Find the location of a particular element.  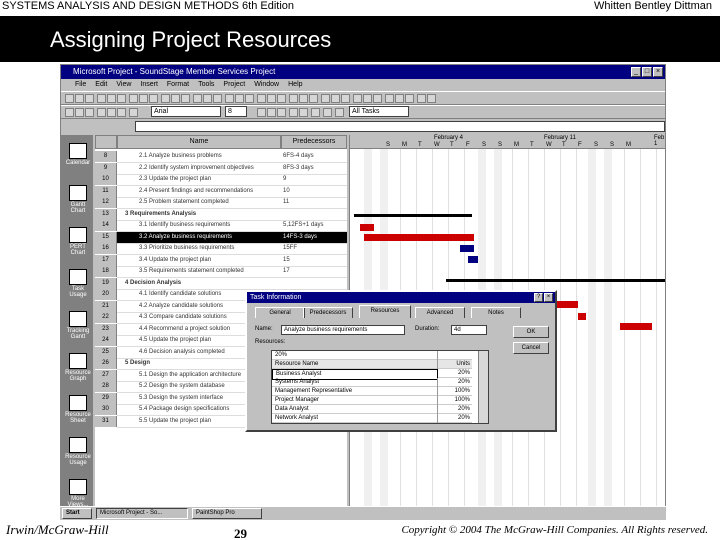

resource-row: Management Representative 100% is located at coordinates (372, 391).